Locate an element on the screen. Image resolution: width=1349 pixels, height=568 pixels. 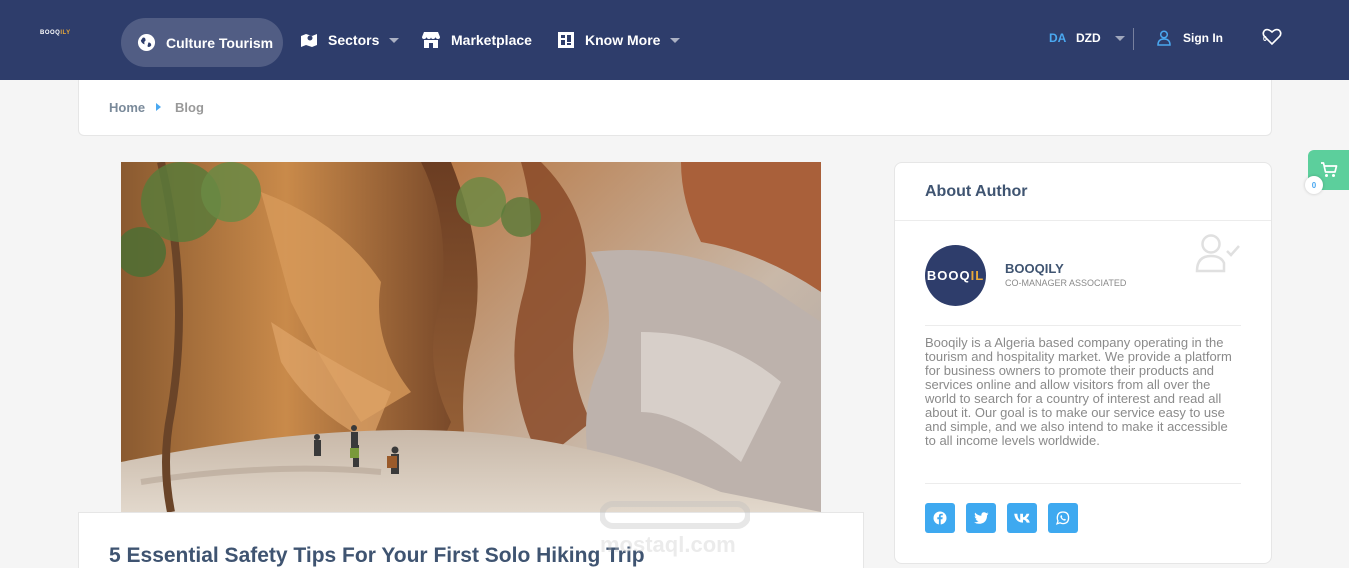
nav-marketplace-label: Marketplace is located at coordinates (491, 40).